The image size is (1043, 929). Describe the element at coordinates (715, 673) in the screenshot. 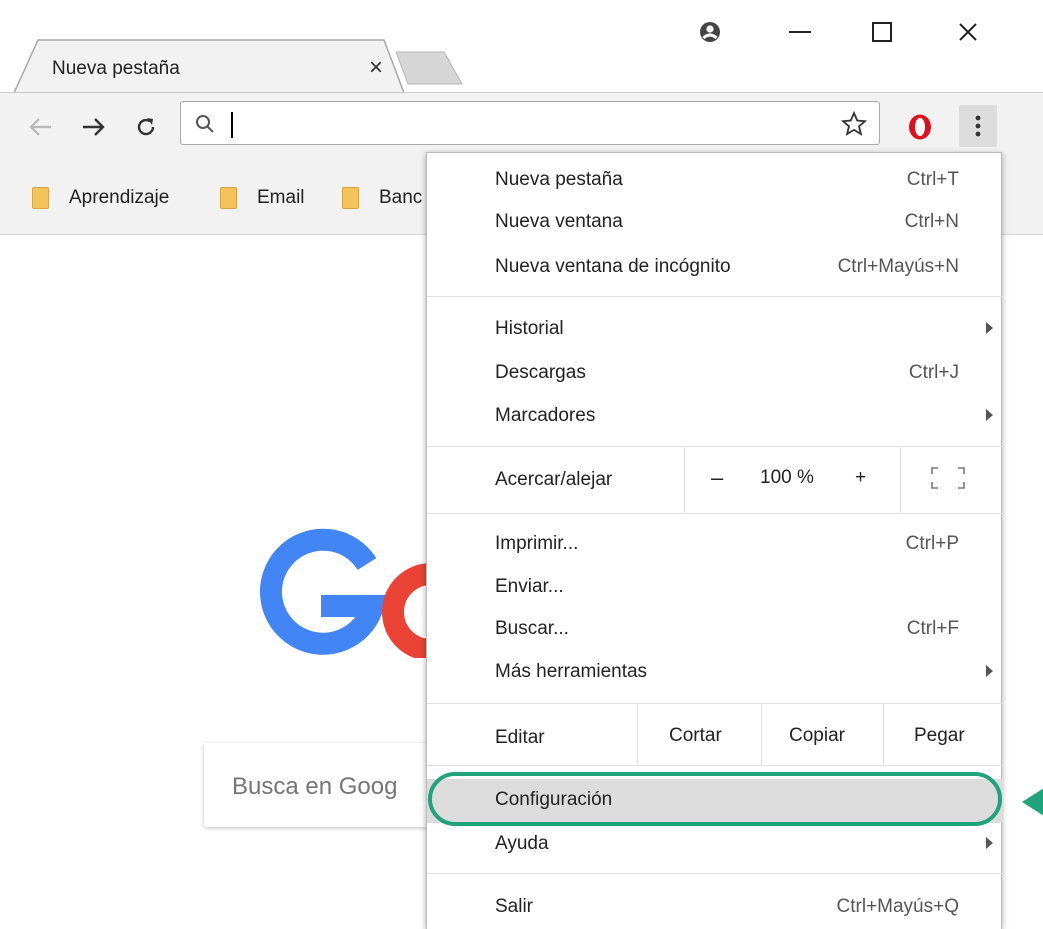

I see `menu-item-mas-herramientas: Más herramientas` at that location.